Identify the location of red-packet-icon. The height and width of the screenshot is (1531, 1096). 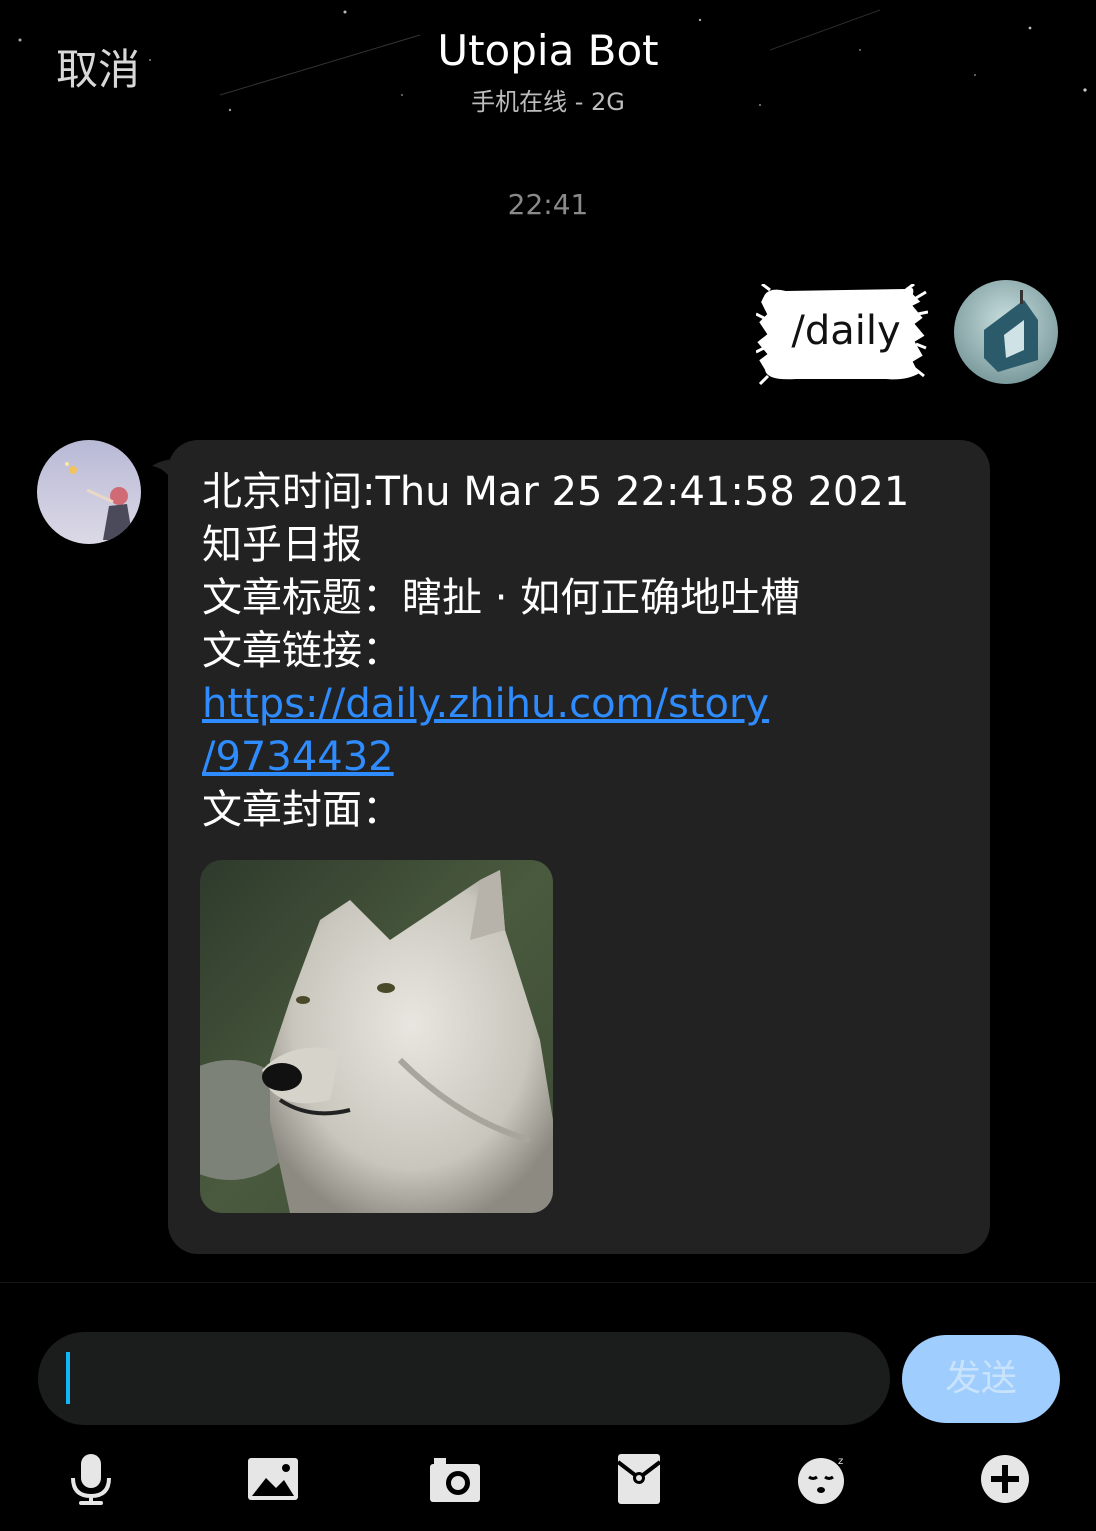
(639, 1479).